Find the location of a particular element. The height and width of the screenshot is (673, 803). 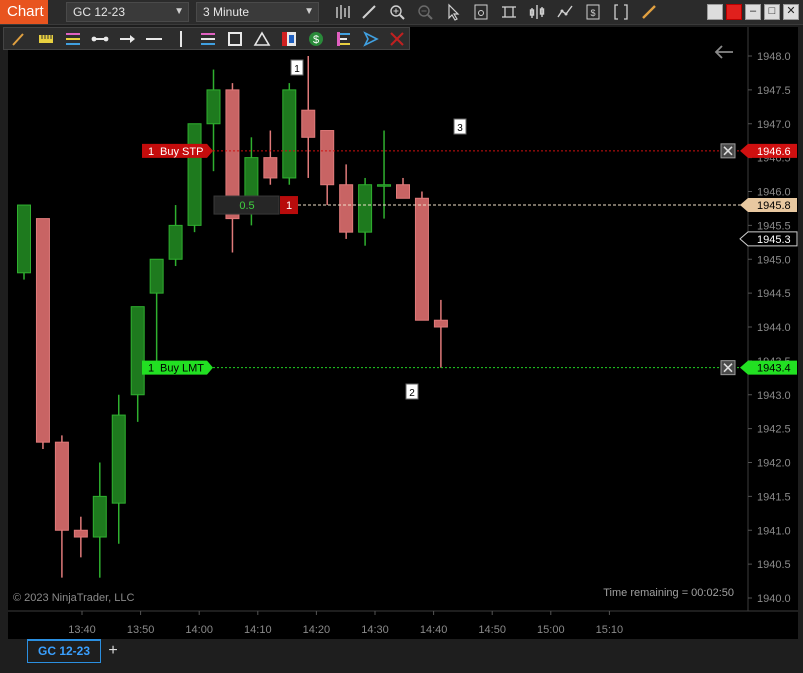

price-tick-label: 1945.5 is located at coordinates (774, 226).